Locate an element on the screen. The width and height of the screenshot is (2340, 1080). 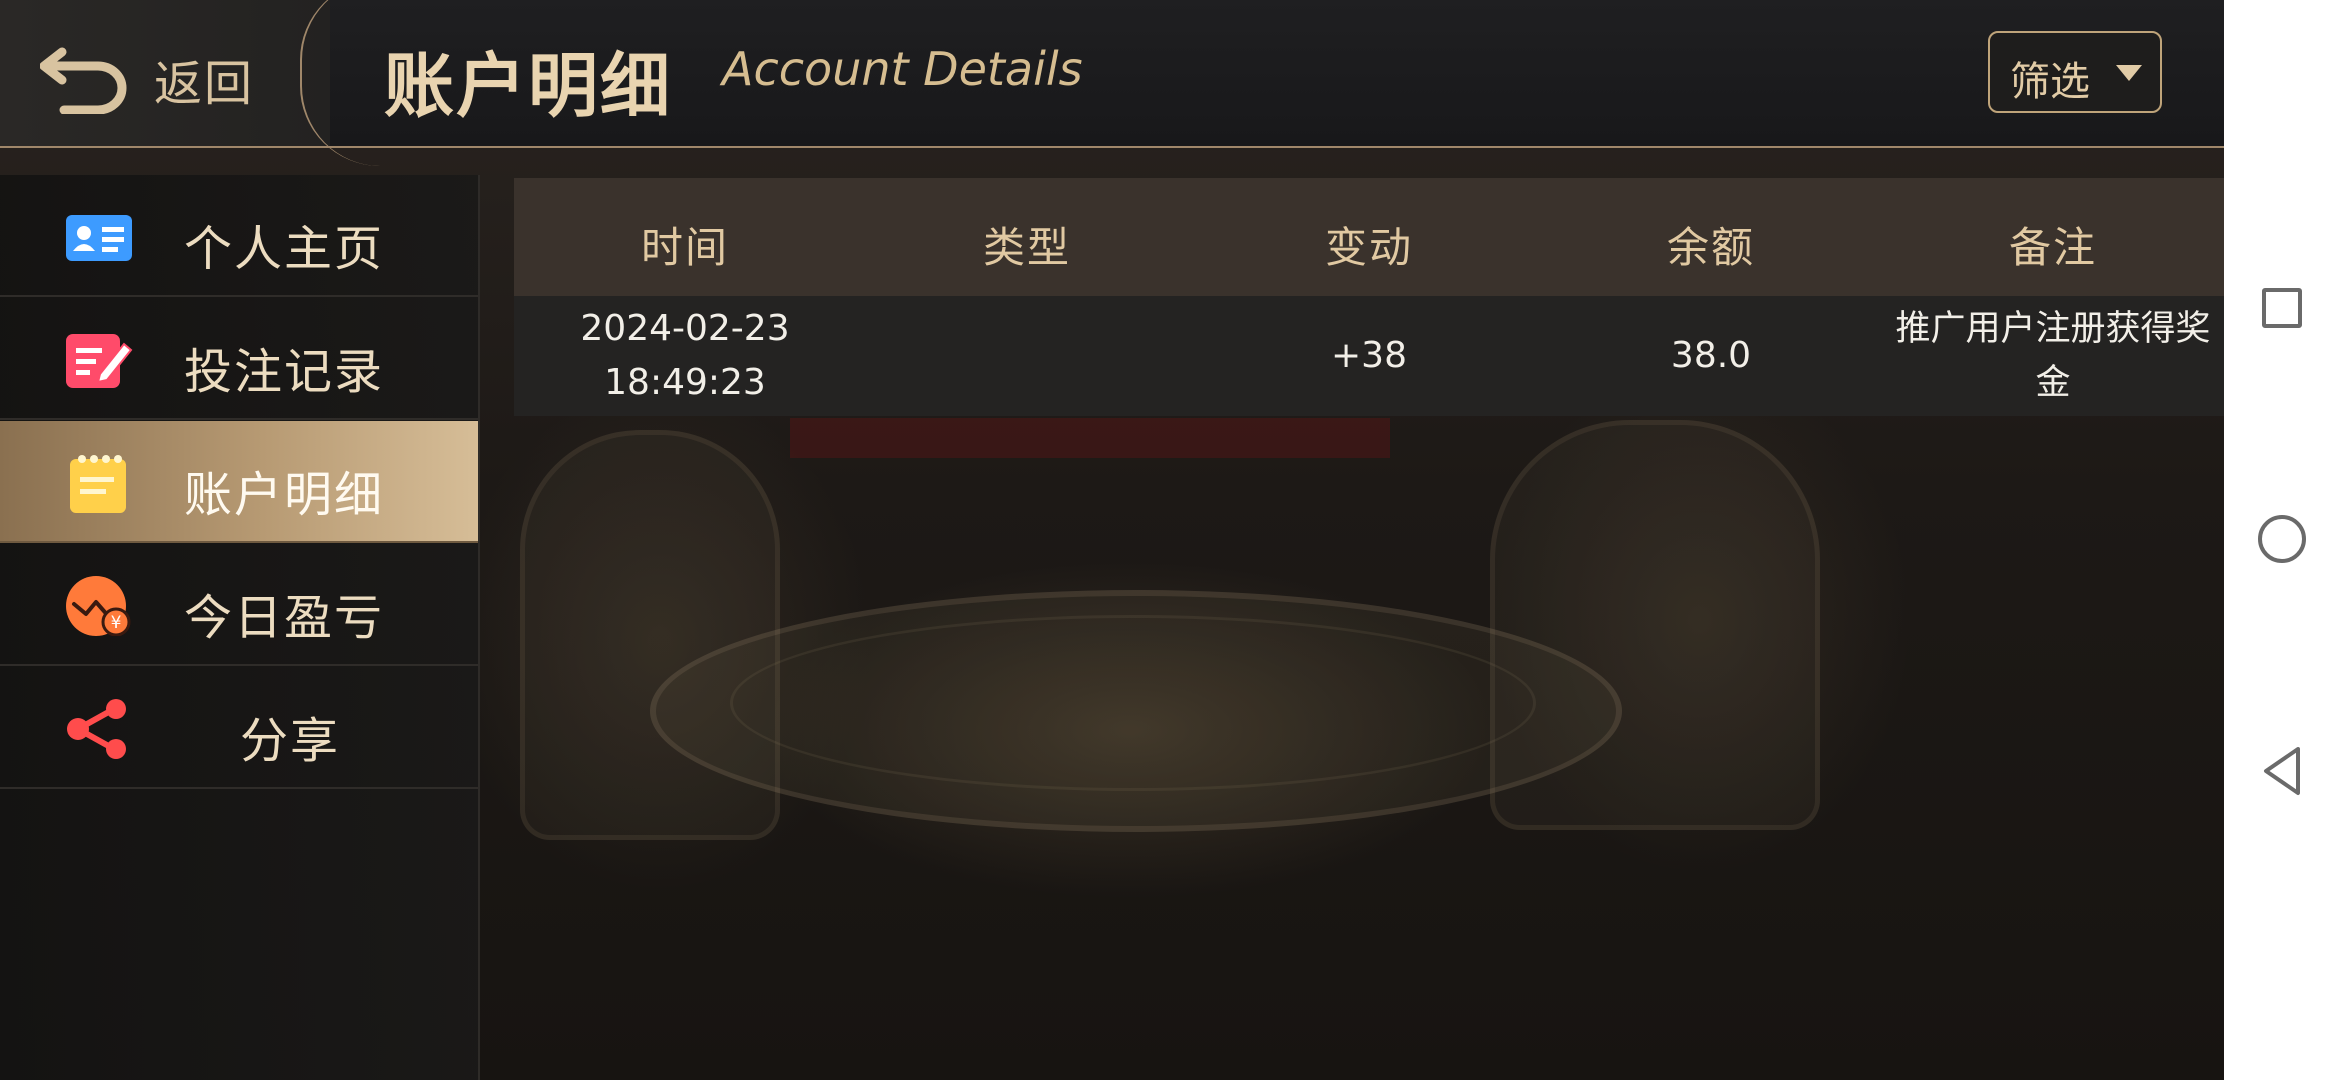
cell-time-clock: 18:49:23 is located at coordinates (685, 382).